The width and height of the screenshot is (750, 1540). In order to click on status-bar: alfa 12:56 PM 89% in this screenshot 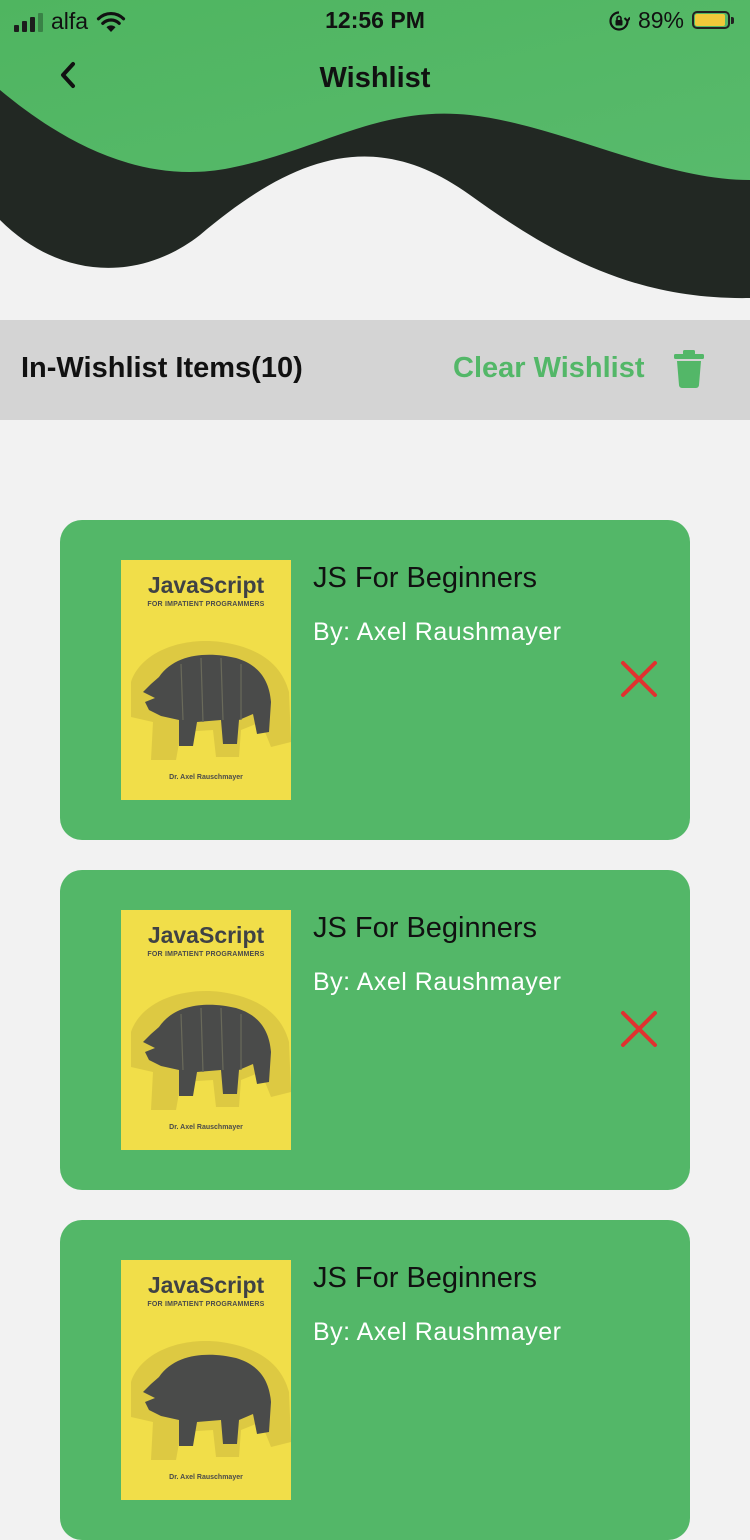, I will do `click(375, 20)`.